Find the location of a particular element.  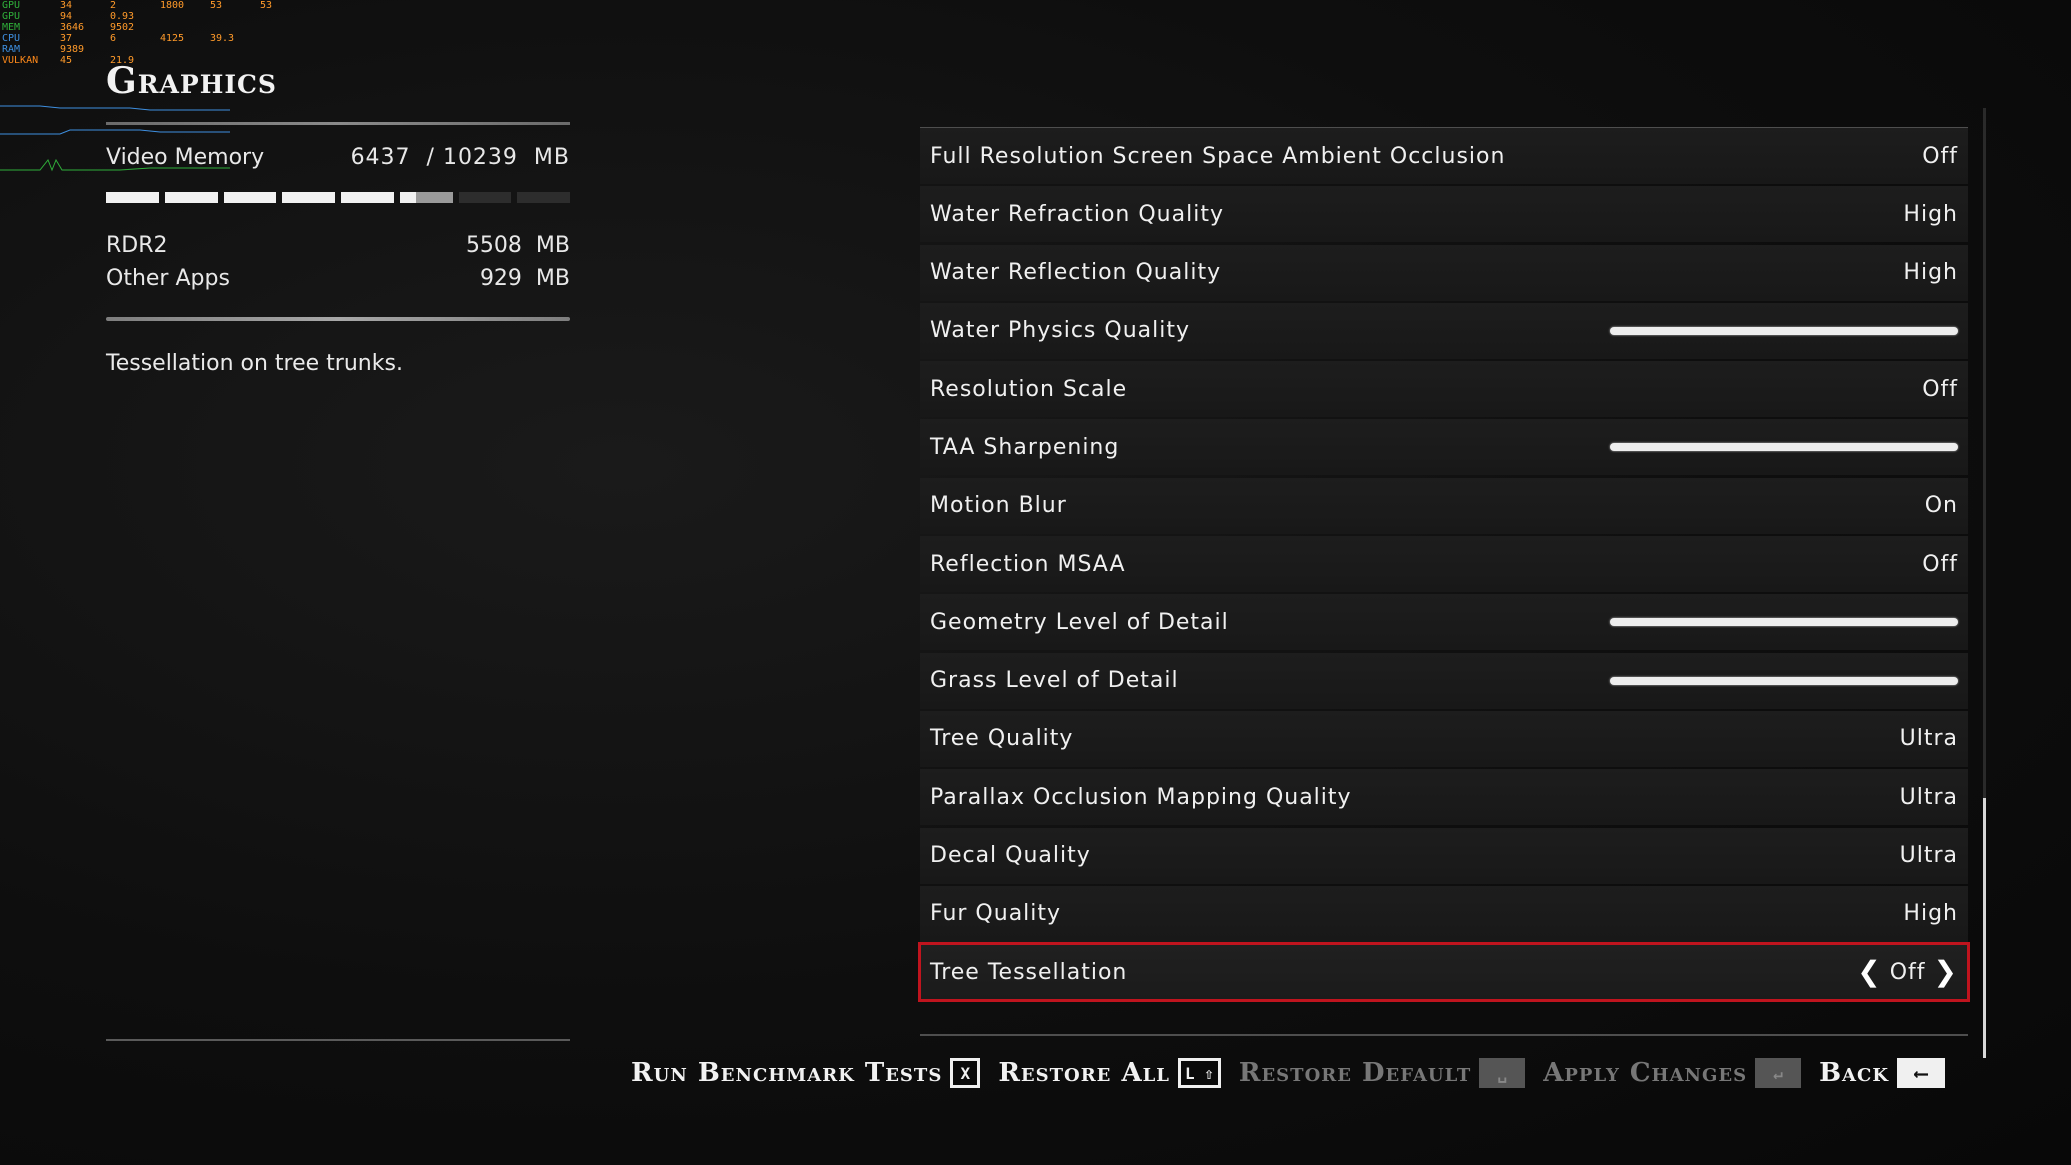

memory-app-row: Other Apps 929 MB is located at coordinates (338, 278).